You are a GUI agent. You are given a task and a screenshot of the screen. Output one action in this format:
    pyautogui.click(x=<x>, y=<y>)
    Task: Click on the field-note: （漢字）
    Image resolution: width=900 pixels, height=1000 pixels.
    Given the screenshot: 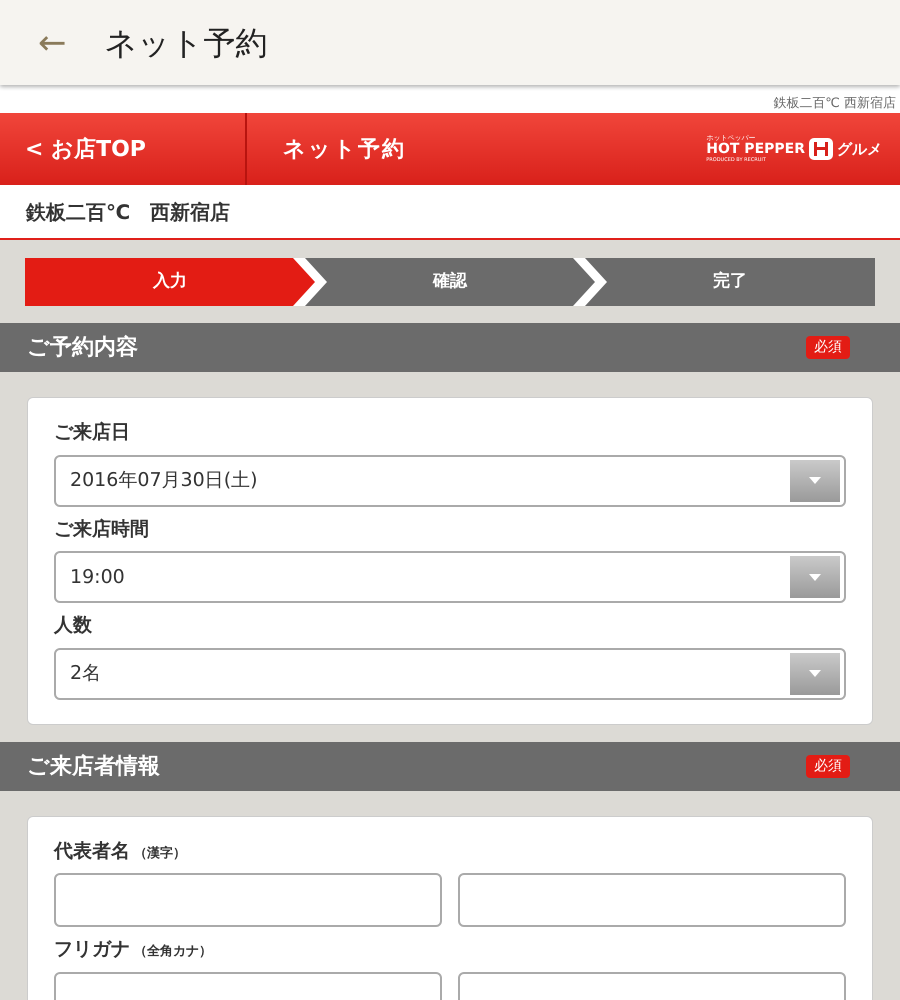 What is the action you would take?
    pyautogui.click(x=160, y=853)
    